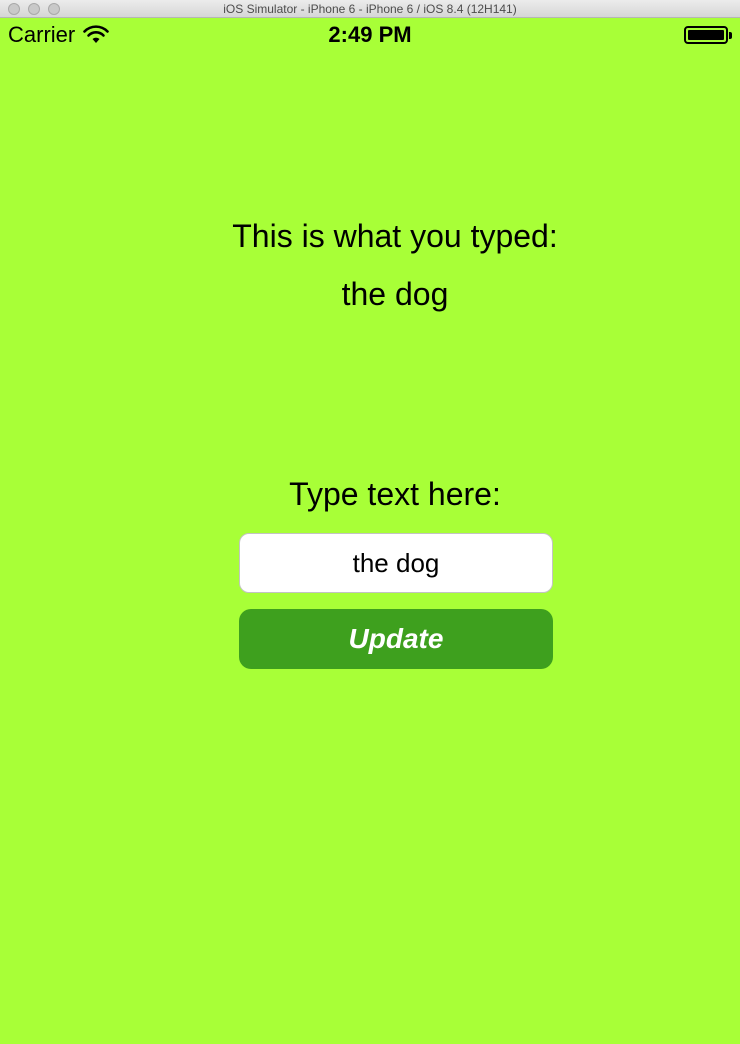 The width and height of the screenshot is (740, 1044). Describe the element at coordinates (396, 563) in the screenshot. I see `text-input` at that location.